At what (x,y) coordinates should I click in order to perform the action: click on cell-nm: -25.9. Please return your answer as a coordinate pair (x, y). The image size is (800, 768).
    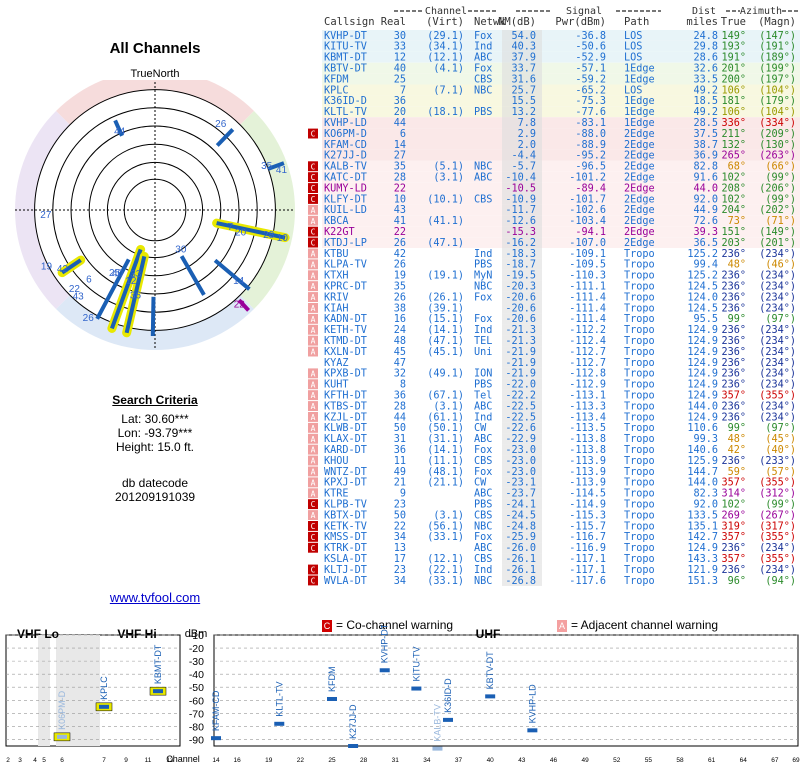
    Looking at the image, I should click on (520, 537).